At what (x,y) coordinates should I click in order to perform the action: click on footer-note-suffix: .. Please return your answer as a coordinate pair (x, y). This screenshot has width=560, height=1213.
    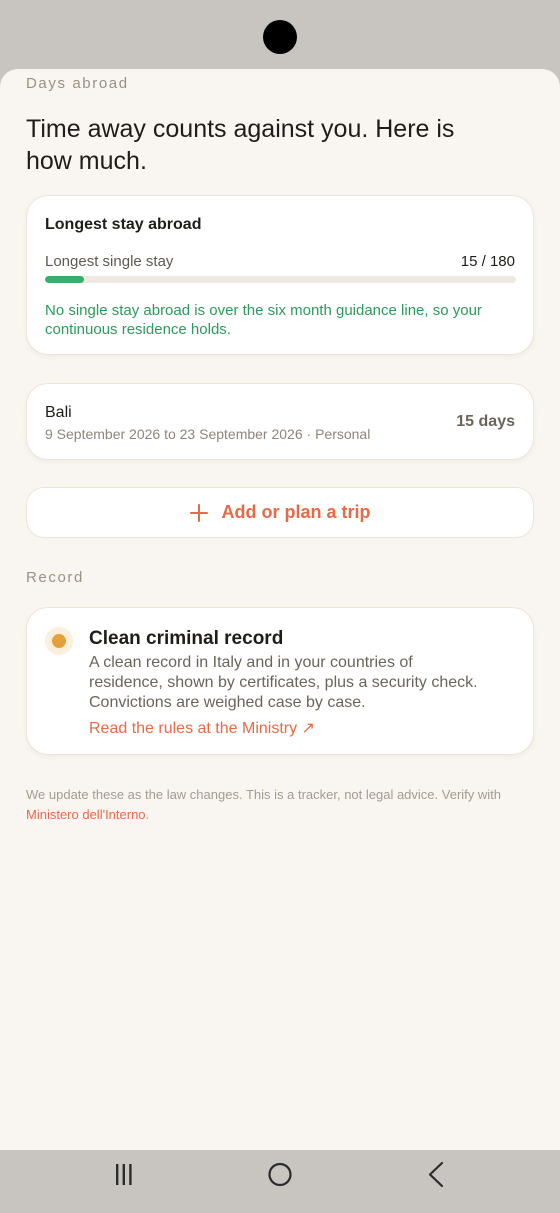
    Looking at the image, I should click on (147, 814).